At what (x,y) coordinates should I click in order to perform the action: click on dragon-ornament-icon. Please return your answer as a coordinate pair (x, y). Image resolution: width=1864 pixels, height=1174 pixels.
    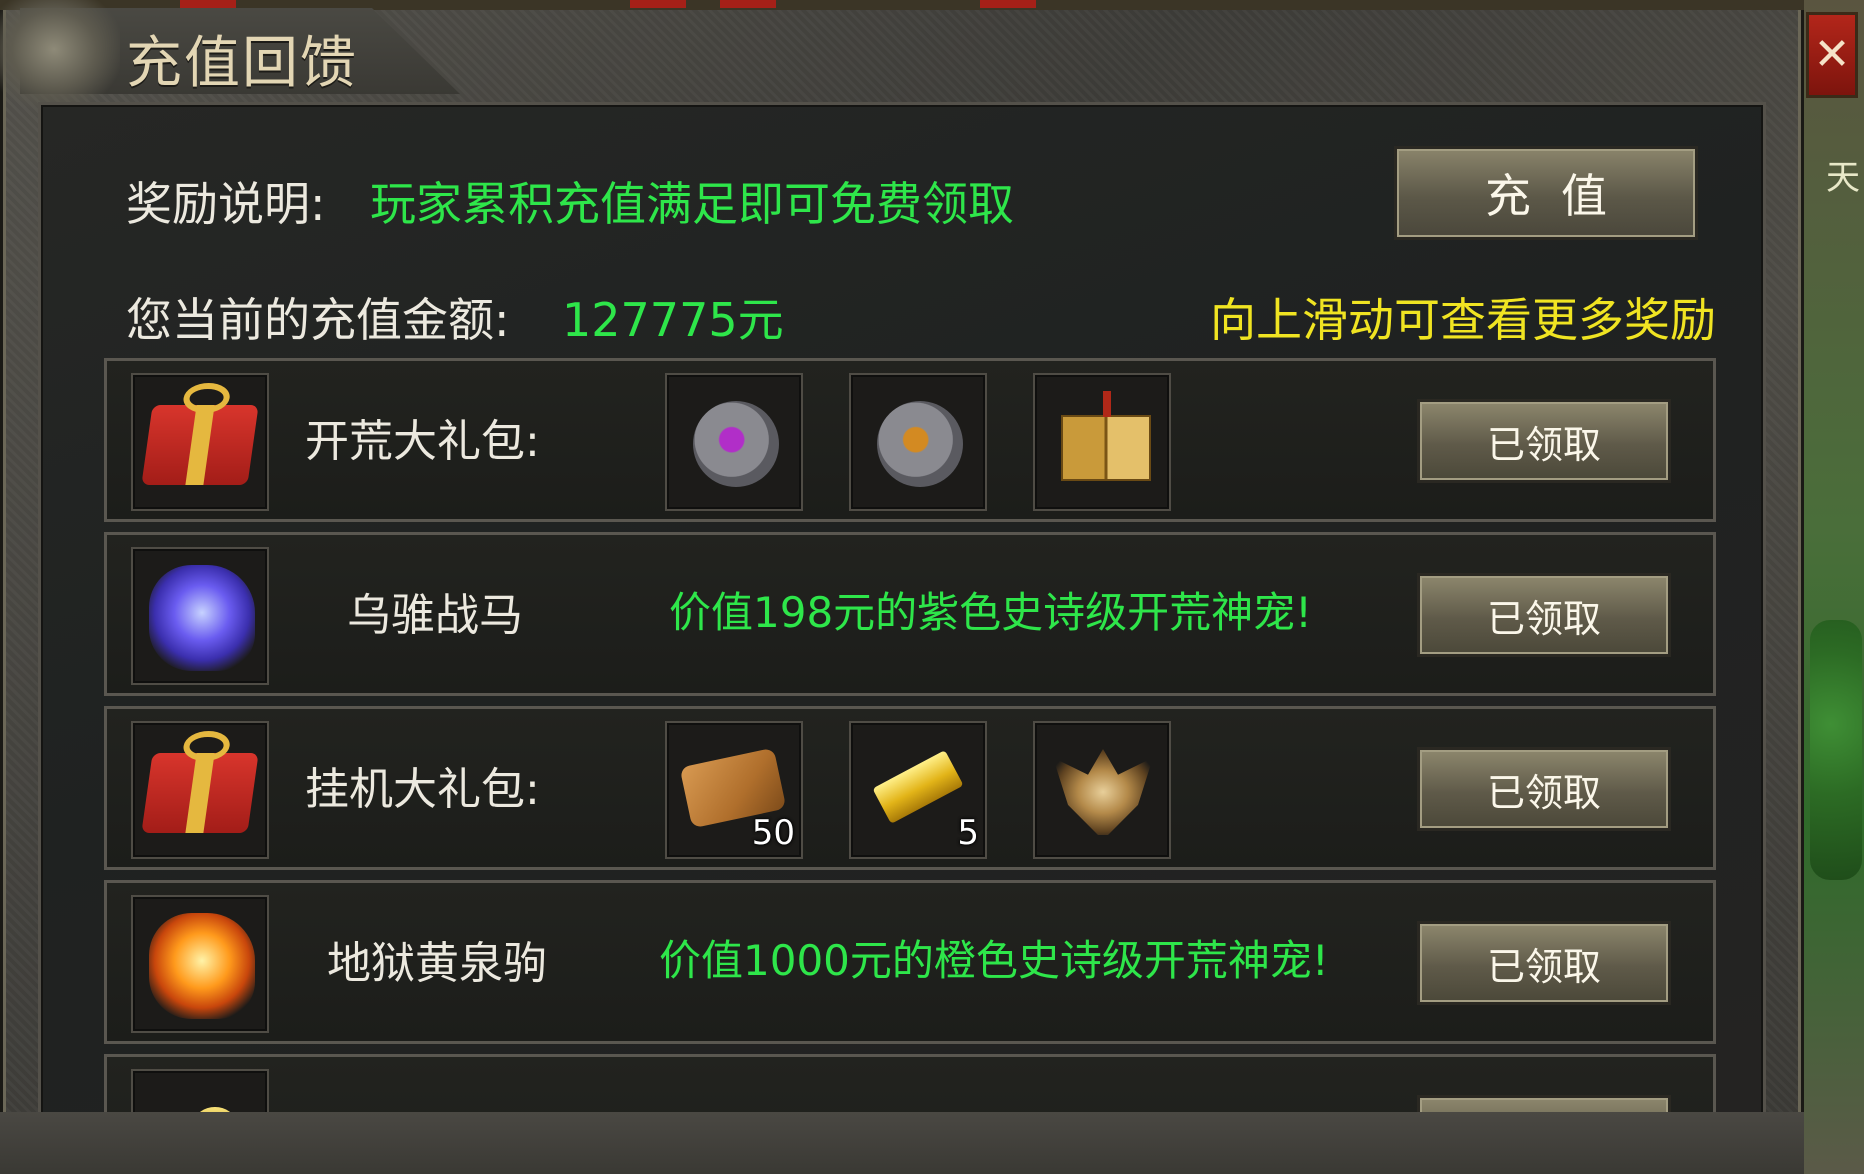
    Looking at the image, I should click on (60, 55).